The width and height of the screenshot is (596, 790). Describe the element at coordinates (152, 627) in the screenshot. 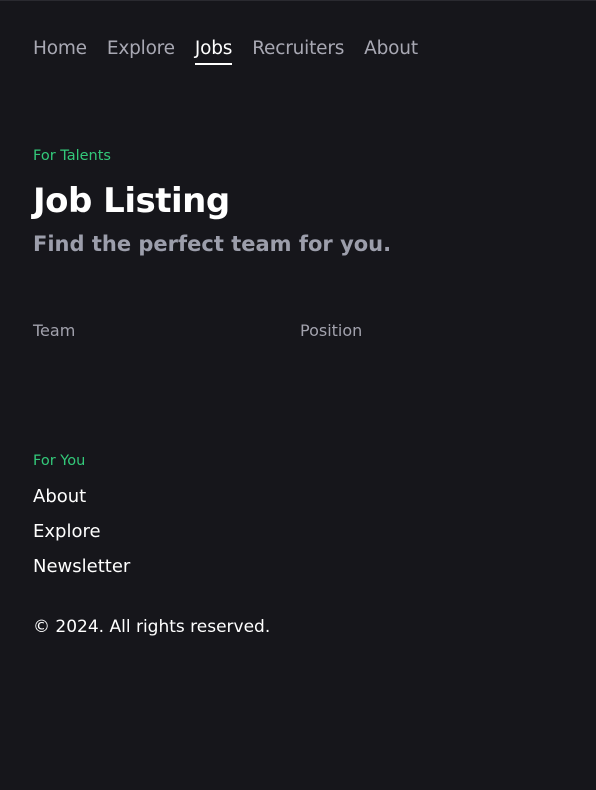

I see `copyright: © 2024. All rights reserved.` at that location.